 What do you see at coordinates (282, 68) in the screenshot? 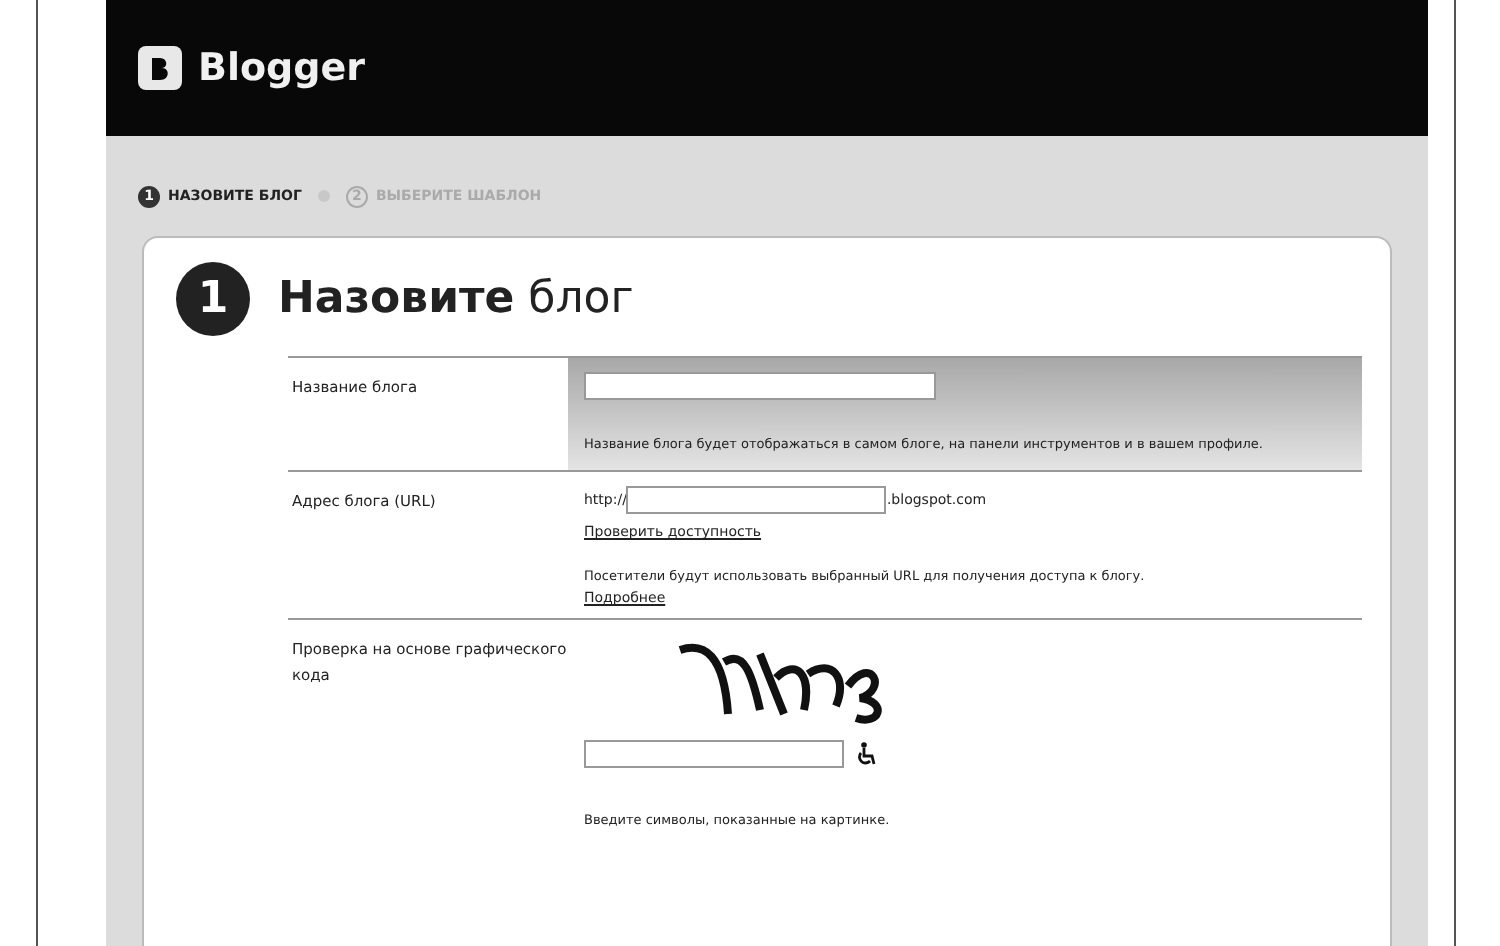
I see `logo-text: Blogger` at bounding box center [282, 68].